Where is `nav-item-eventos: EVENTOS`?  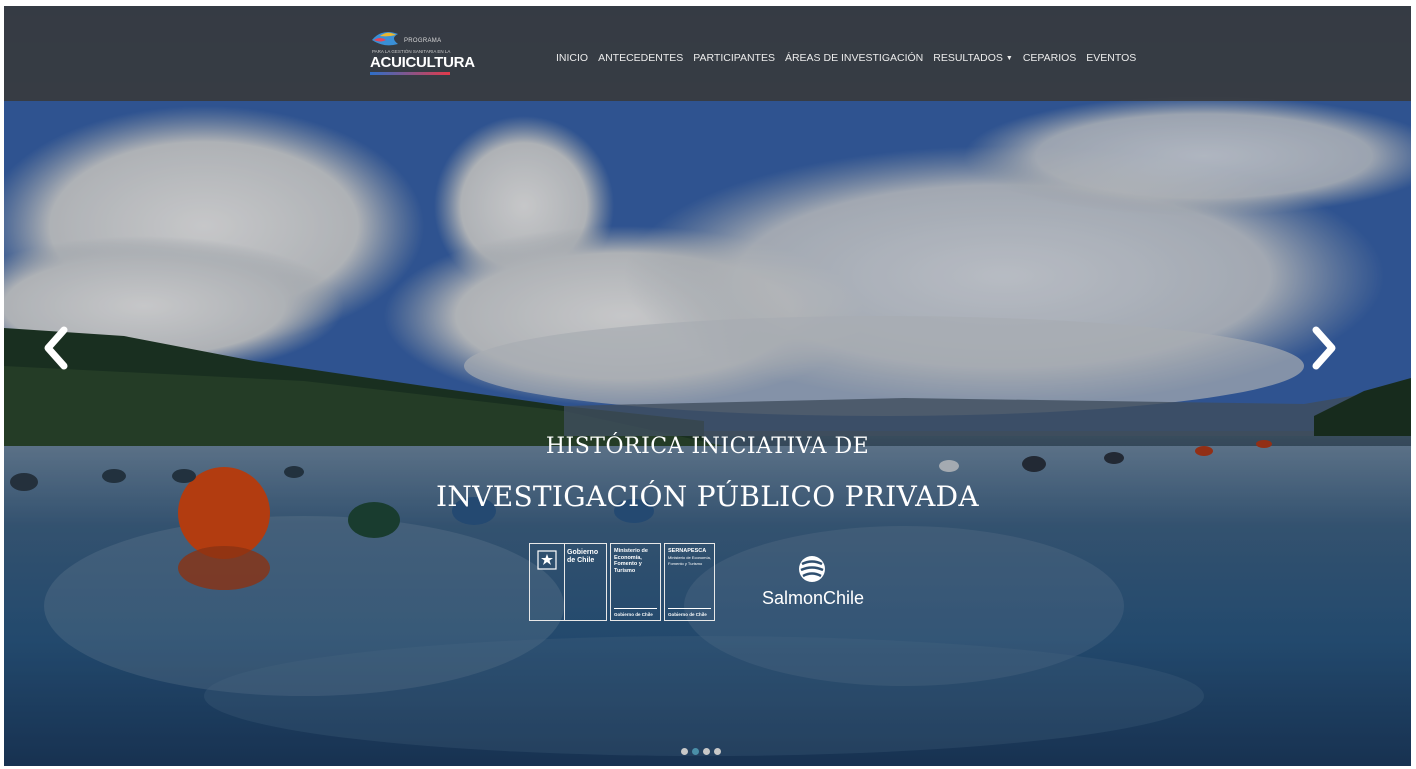
nav-item-eventos: EVENTOS is located at coordinates (1111, 58).